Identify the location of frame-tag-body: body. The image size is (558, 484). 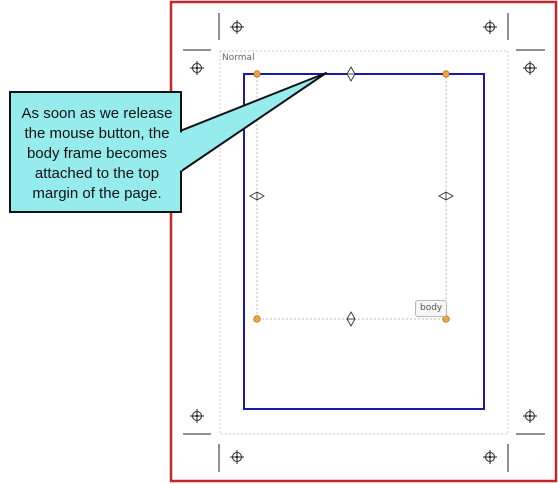
(431, 308).